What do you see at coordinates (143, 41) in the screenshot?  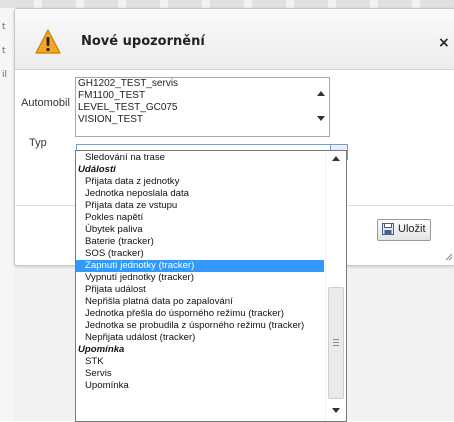 I see `dialog-title: Nové upozornění` at bounding box center [143, 41].